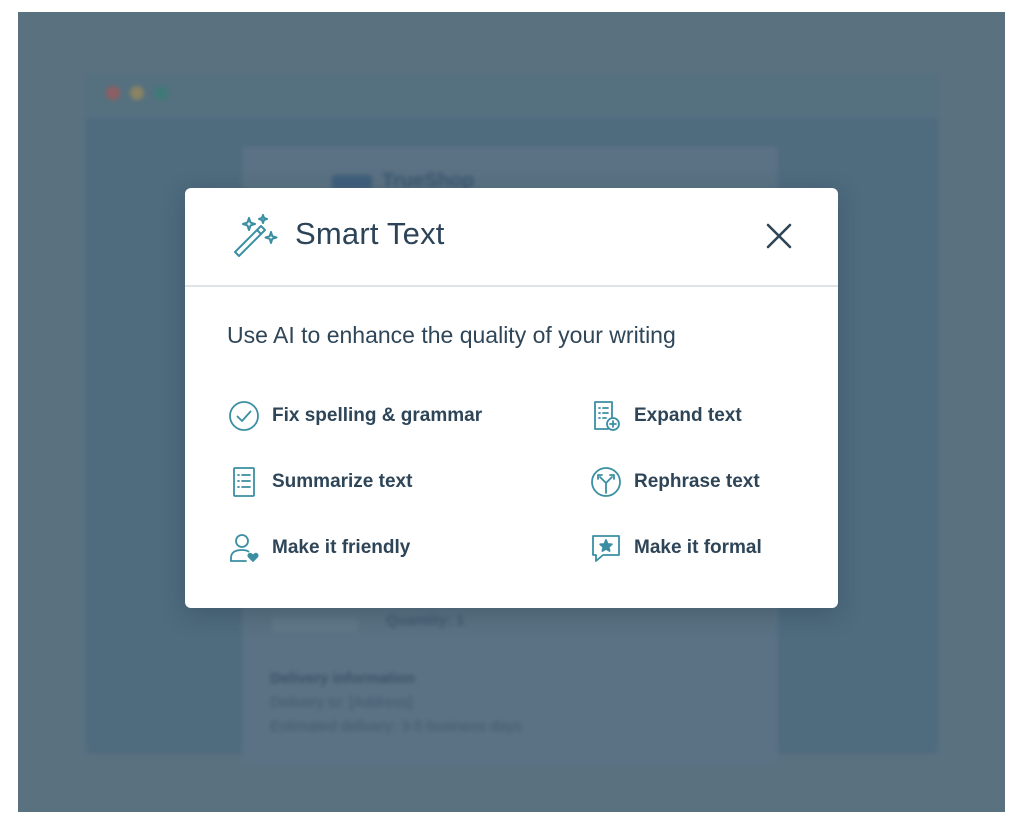  Describe the element at coordinates (341, 547) in the screenshot. I see `option-label: Make it friendly` at that location.